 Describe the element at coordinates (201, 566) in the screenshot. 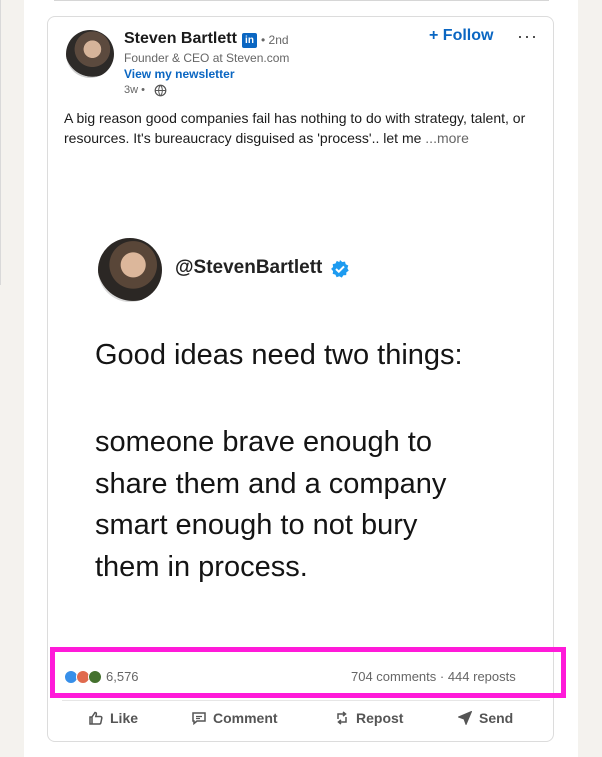

I see `quote-line: them in process.` at that location.